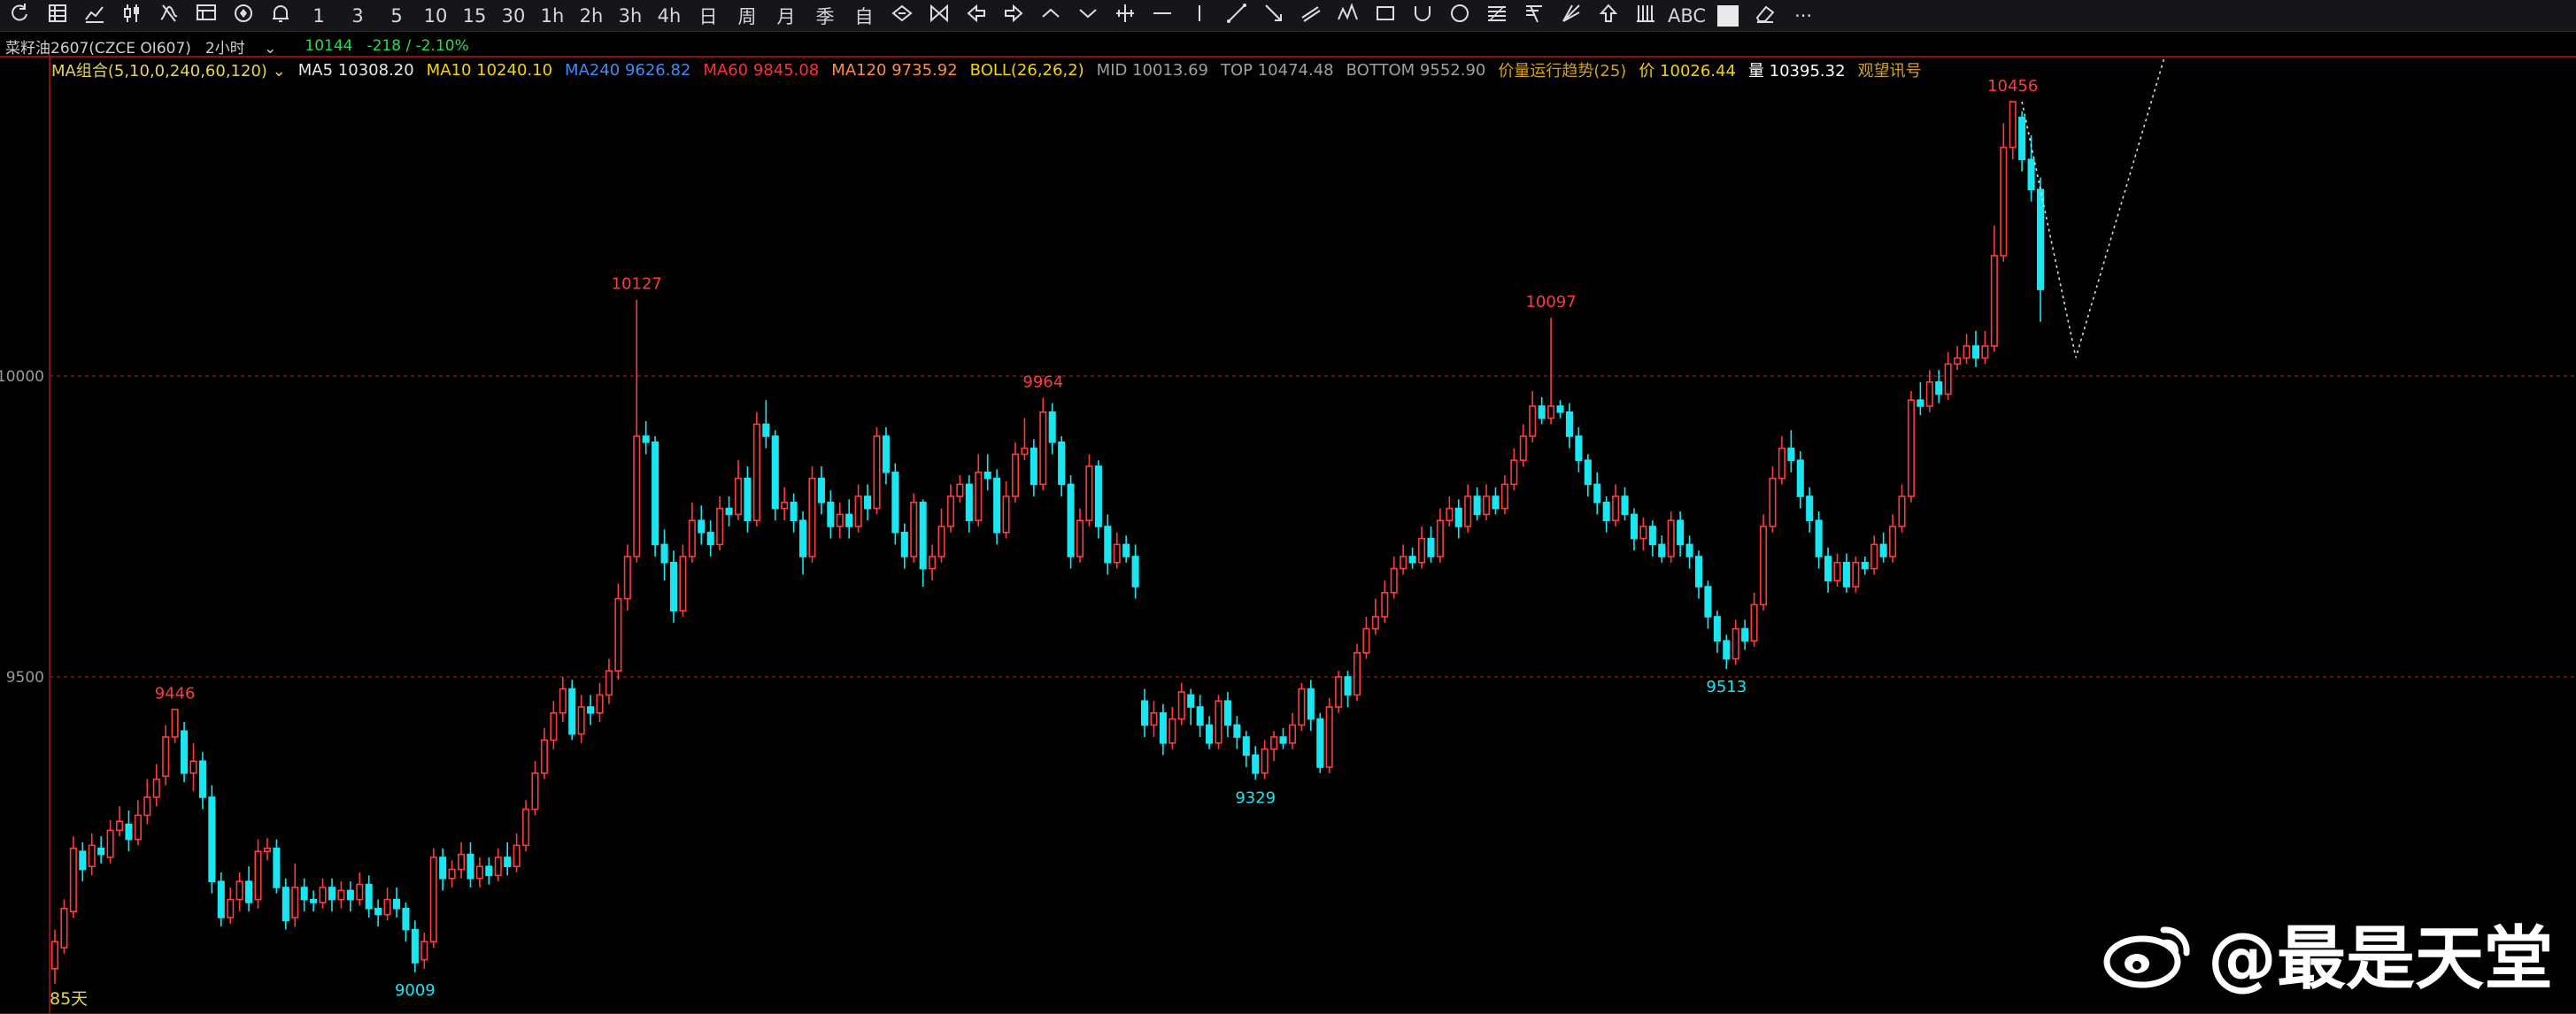  What do you see at coordinates (279, 71) in the screenshot?
I see `chevron-down-icon: ⌄` at bounding box center [279, 71].